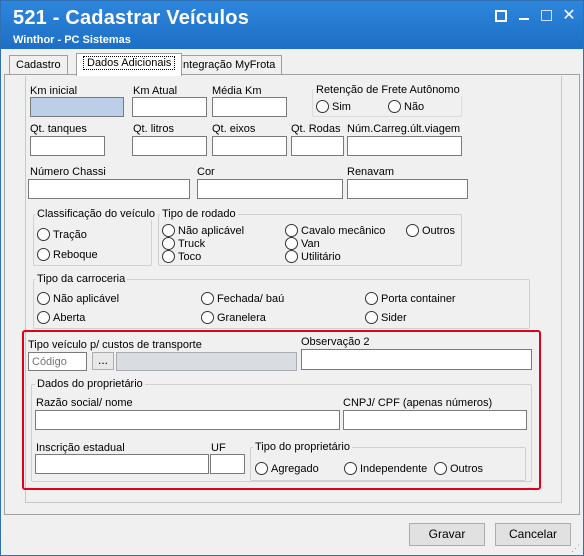  I want to click on proprietario-independente-radio: Independente, so click(385, 469).